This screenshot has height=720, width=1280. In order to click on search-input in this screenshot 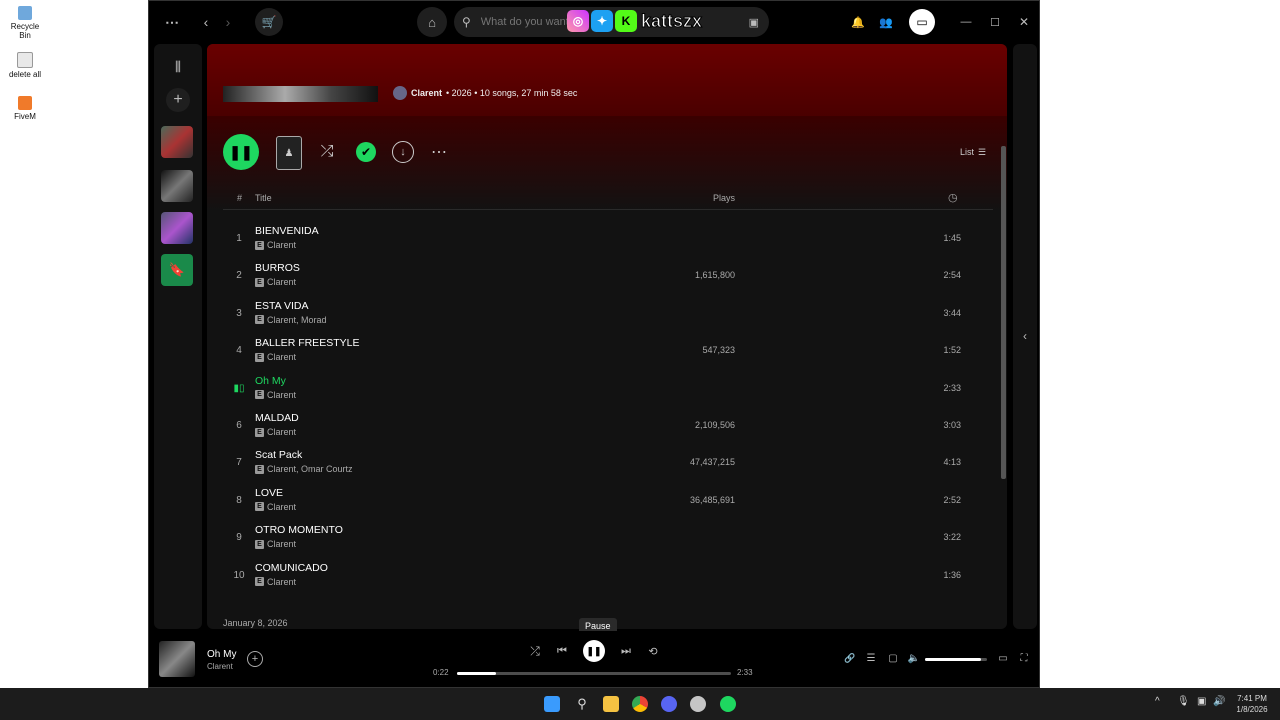, I will do `click(525, 22)`.